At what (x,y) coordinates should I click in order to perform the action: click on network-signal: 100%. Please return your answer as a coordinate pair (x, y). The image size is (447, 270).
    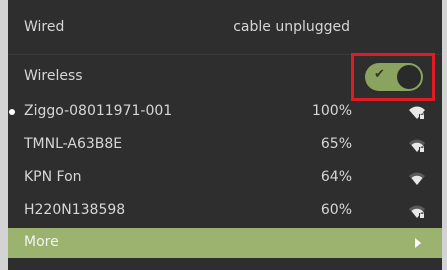
    Looking at the image, I should click on (331, 111).